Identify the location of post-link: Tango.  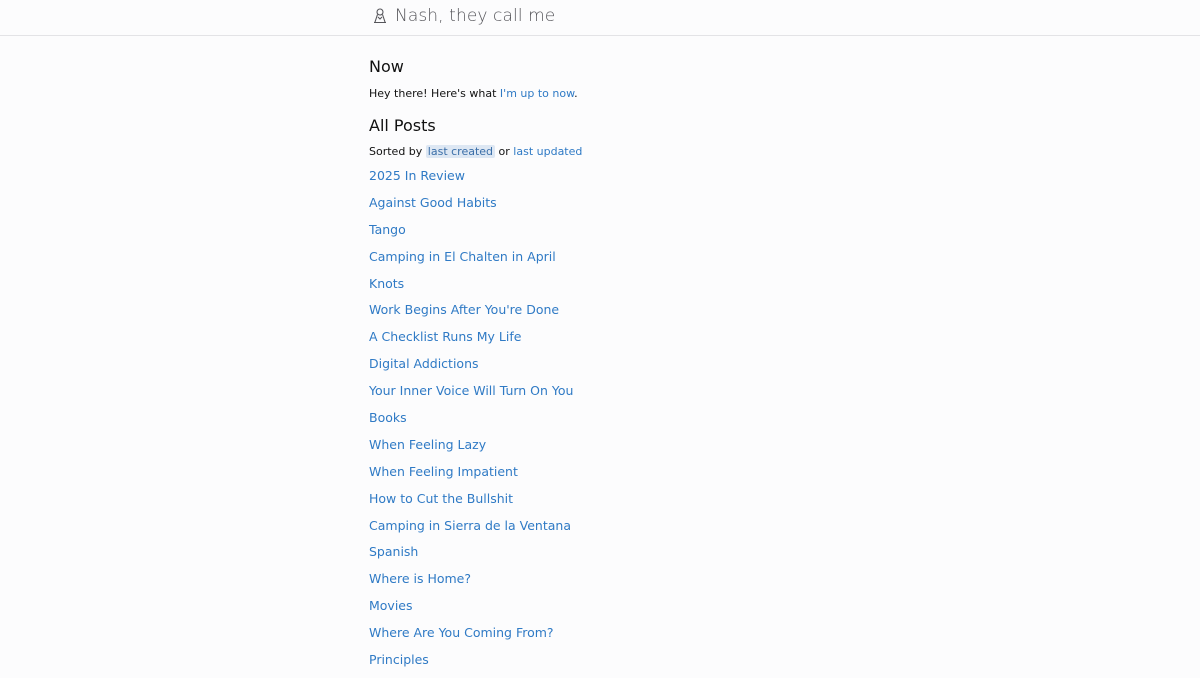
(387, 229).